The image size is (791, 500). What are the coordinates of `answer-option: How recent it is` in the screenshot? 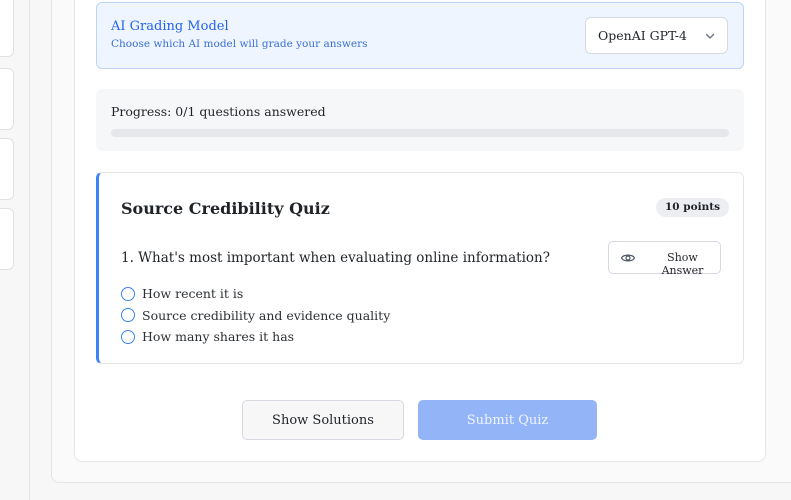 It's located at (255, 294).